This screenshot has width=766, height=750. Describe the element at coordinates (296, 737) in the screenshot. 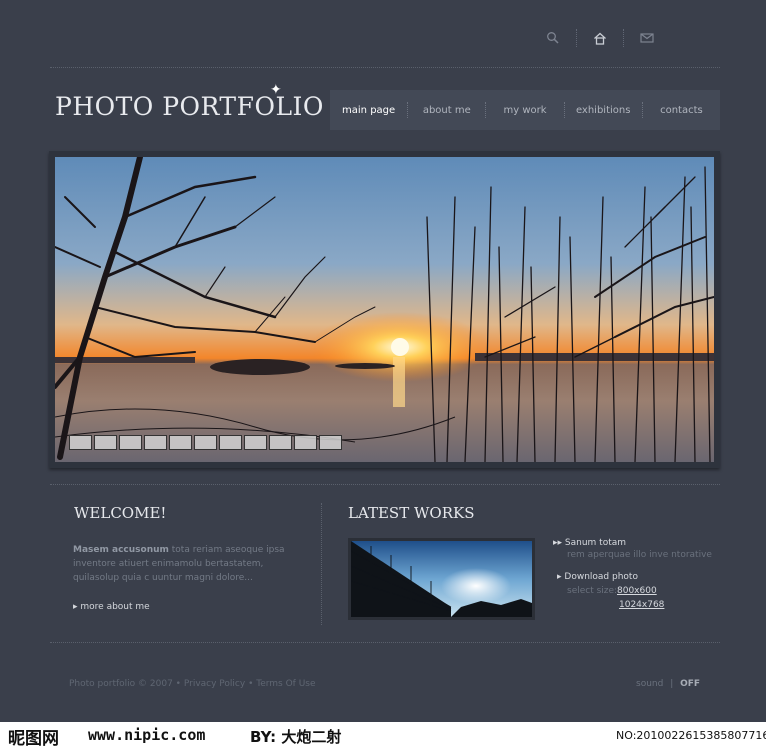

I see `watermark-author: BY: 大炮二射` at that location.